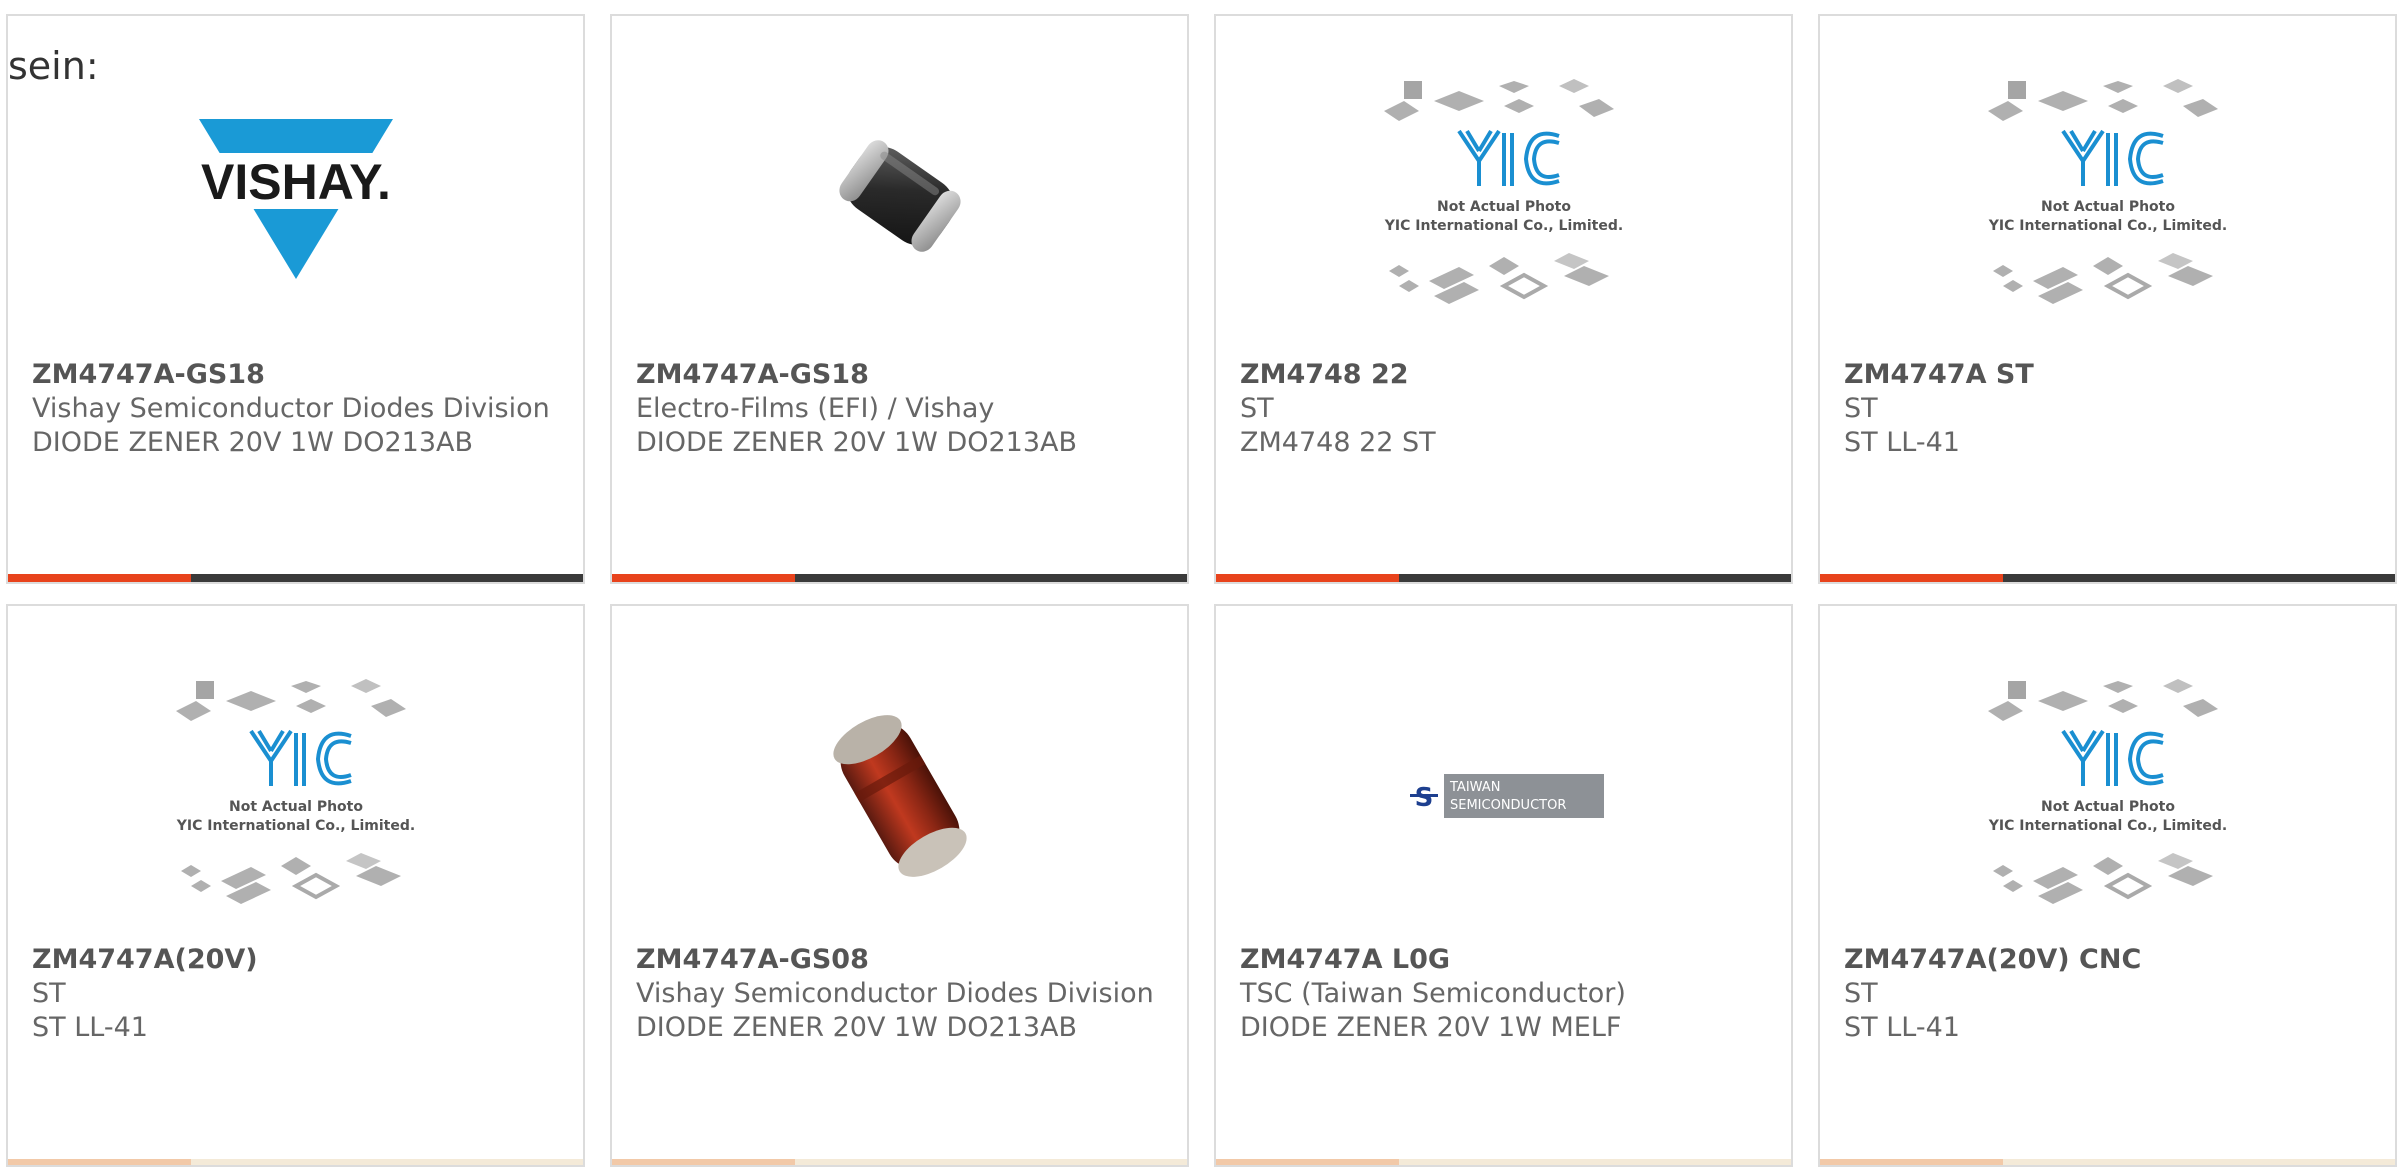 The image size is (2400, 1167). What do you see at coordinates (53, 66) in the screenshot?
I see `intro-text: sein:` at bounding box center [53, 66].